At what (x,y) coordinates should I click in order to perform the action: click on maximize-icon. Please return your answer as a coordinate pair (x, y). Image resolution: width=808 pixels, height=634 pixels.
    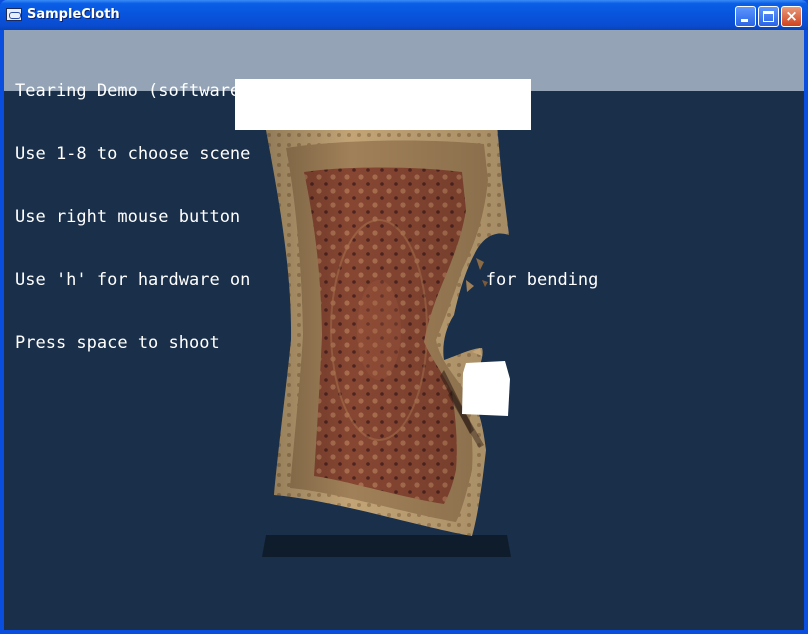
    Looking at the image, I should click on (768, 16).